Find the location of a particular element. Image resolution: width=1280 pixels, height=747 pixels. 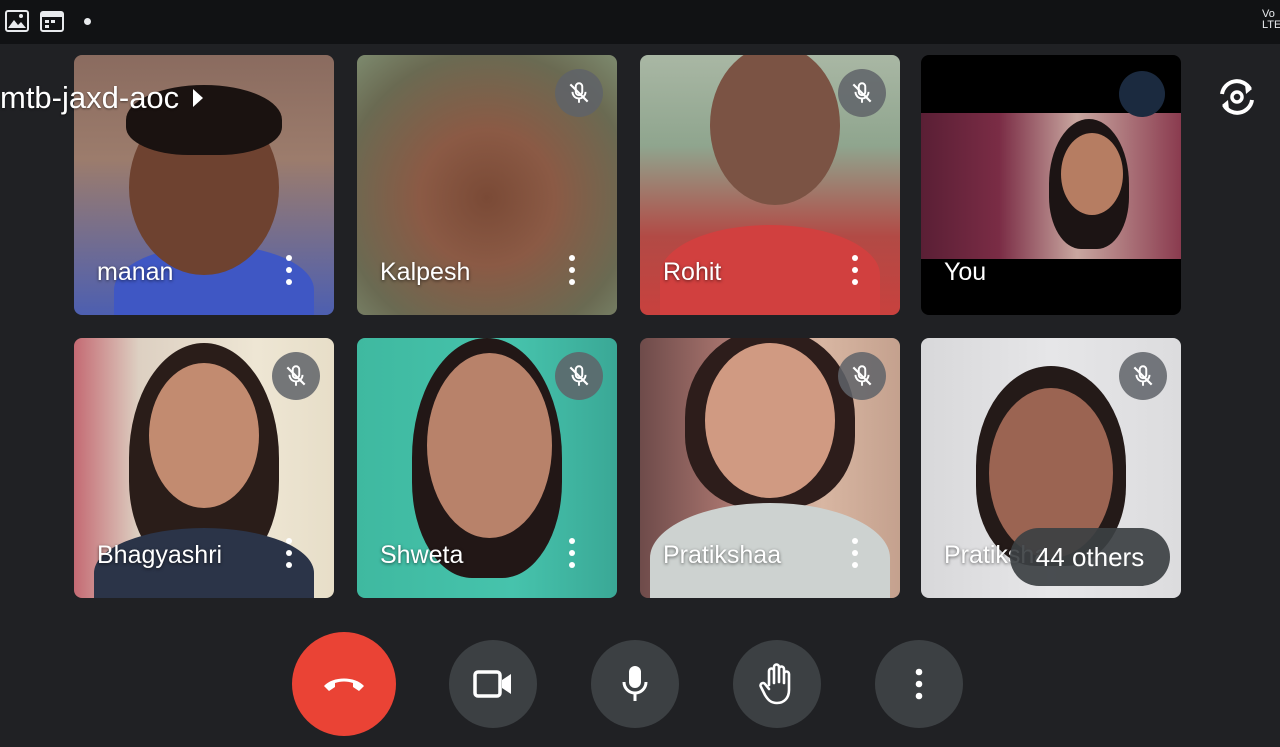

switch-camera-icon is located at coordinates (1237, 97).